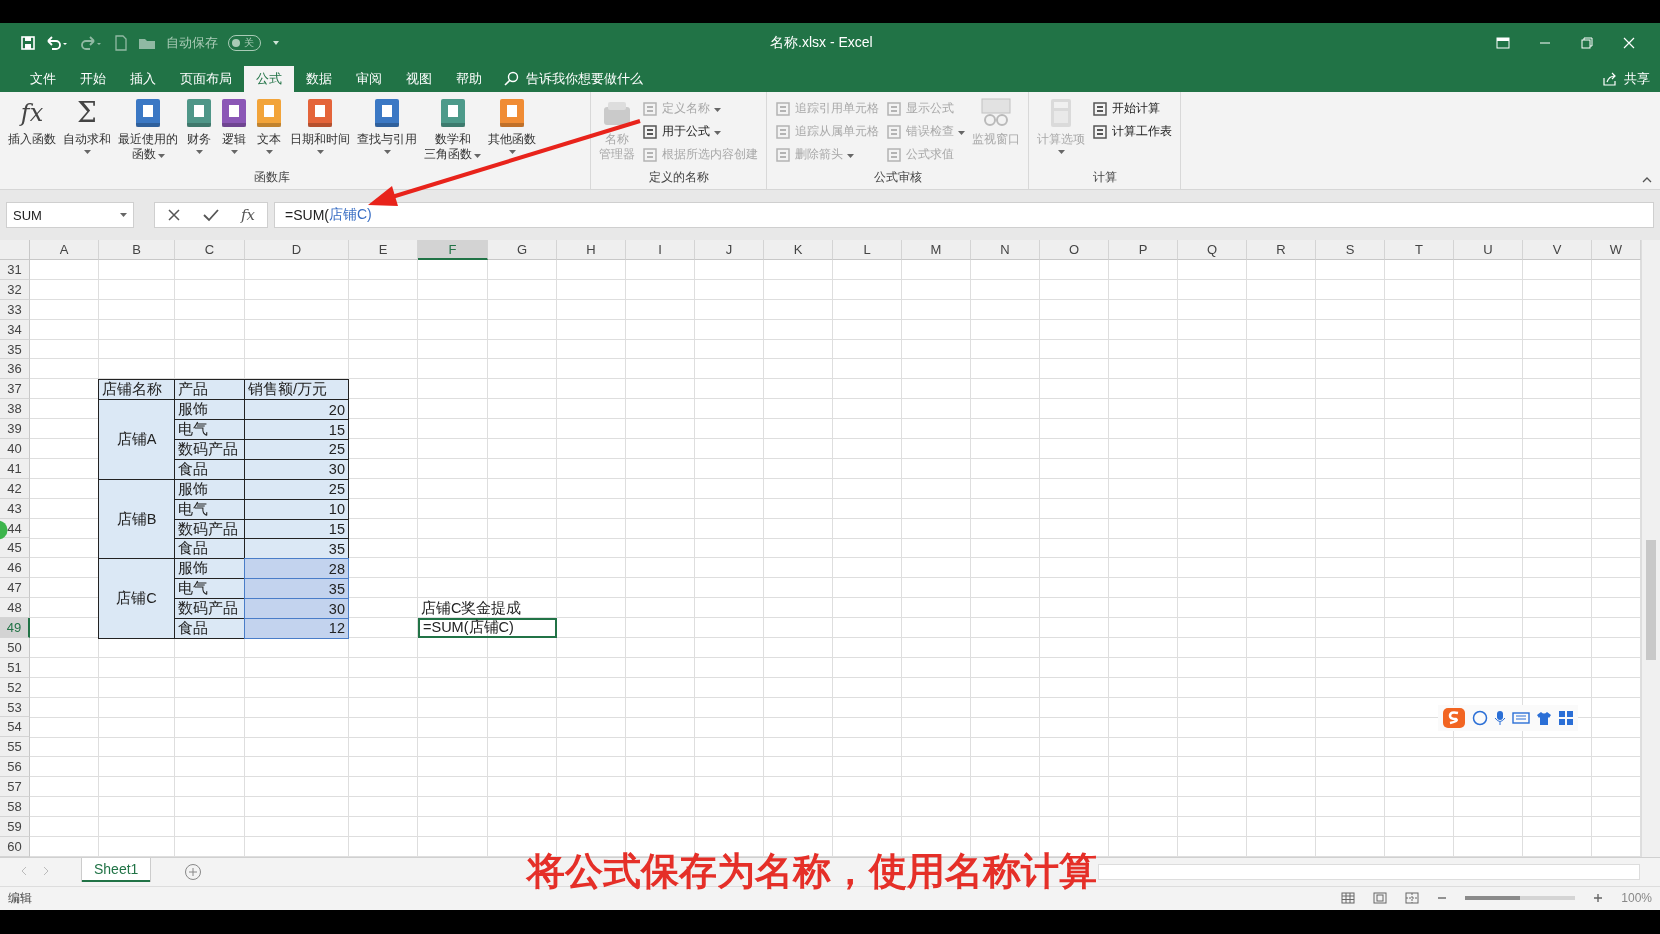  What do you see at coordinates (452, 131) in the screenshot?
I see `ribbon-button: 数学和 三角函数` at bounding box center [452, 131].